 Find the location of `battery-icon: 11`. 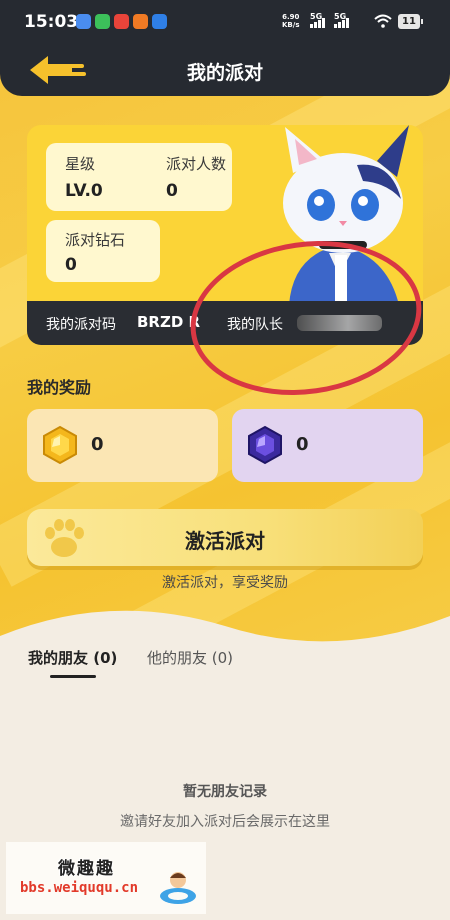

battery-icon: 11 is located at coordinates (410, 21).